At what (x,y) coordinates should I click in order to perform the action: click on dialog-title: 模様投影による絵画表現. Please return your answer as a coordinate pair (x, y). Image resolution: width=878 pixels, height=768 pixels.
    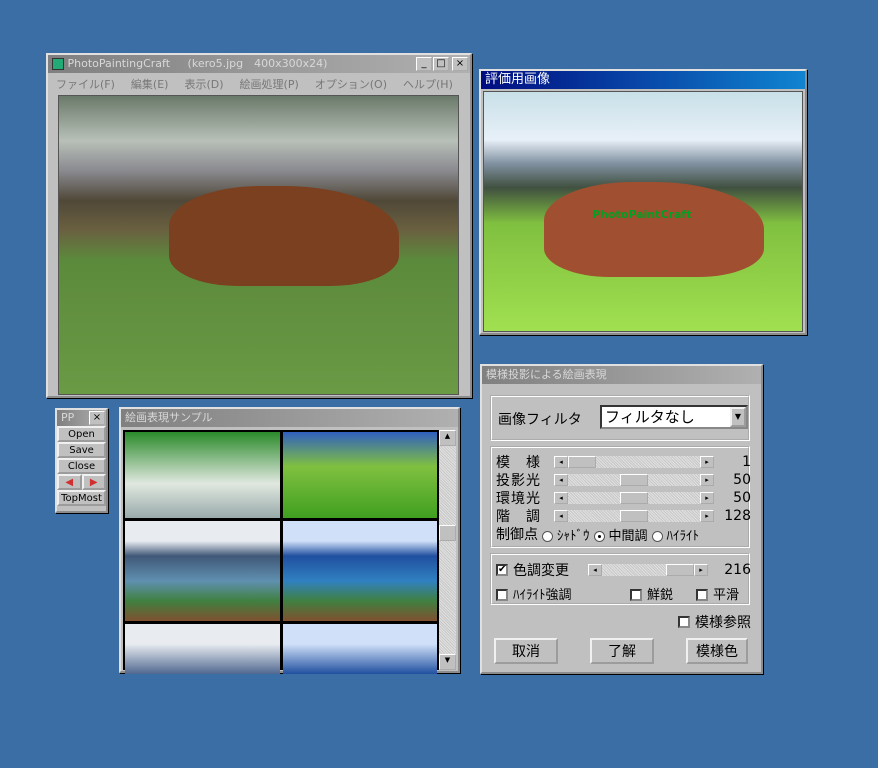
    Looking at the image, I should click on (546, 374).